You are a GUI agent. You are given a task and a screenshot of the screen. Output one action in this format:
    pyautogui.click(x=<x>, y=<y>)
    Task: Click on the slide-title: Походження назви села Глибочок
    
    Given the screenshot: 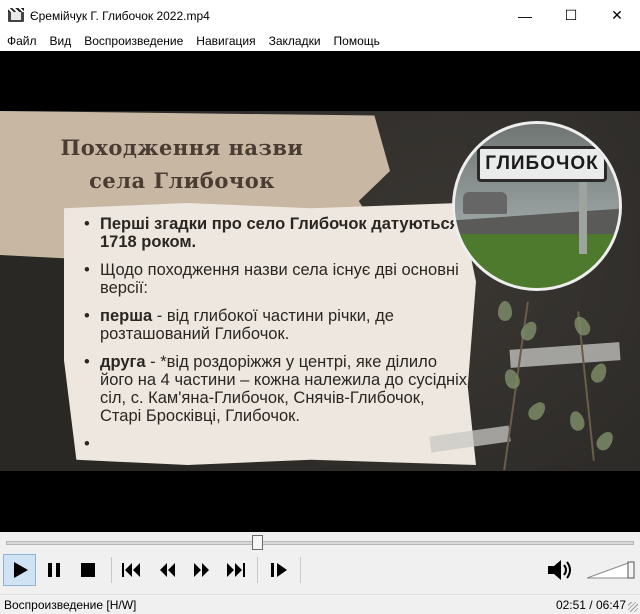 What is the action you would take?
    pyautogui.click(x=182, y=164)
    